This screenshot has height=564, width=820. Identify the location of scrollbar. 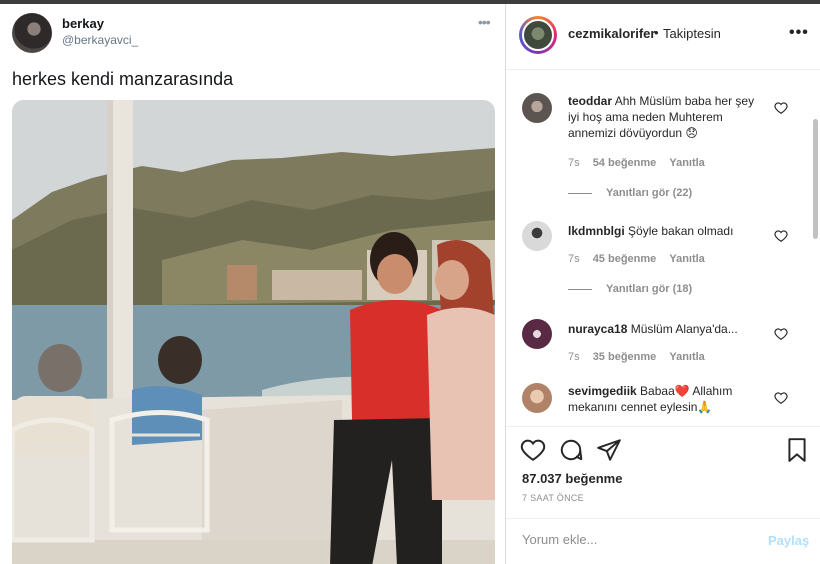
(815, 179).